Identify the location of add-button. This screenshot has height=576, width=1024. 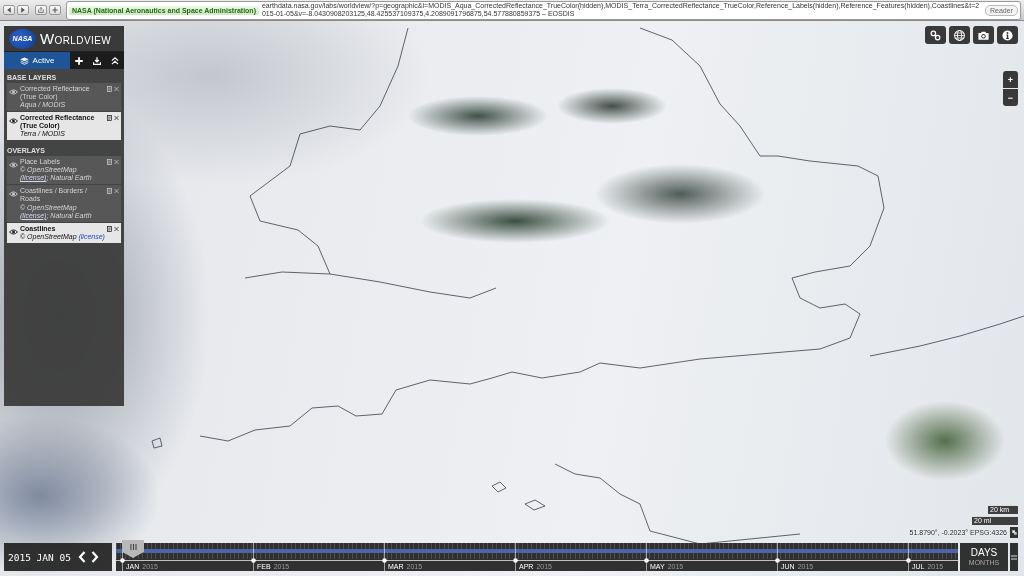
(55, 10).